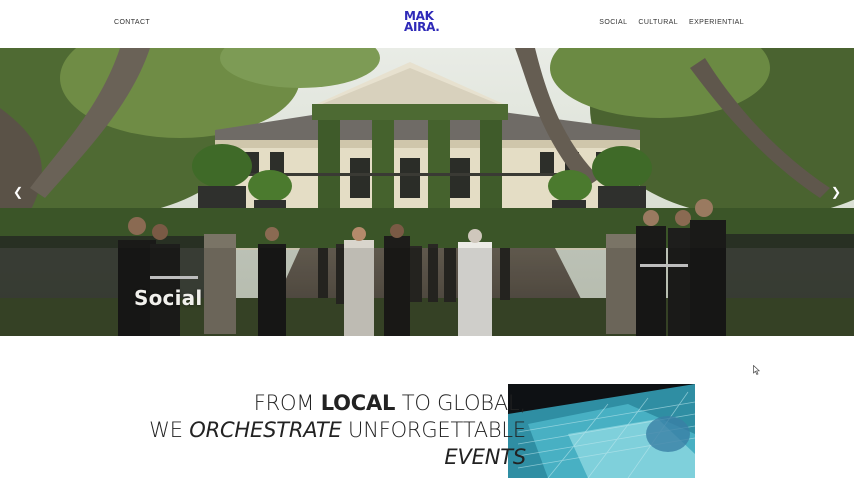  I want to click on cursor-icon, so click(757, 370).